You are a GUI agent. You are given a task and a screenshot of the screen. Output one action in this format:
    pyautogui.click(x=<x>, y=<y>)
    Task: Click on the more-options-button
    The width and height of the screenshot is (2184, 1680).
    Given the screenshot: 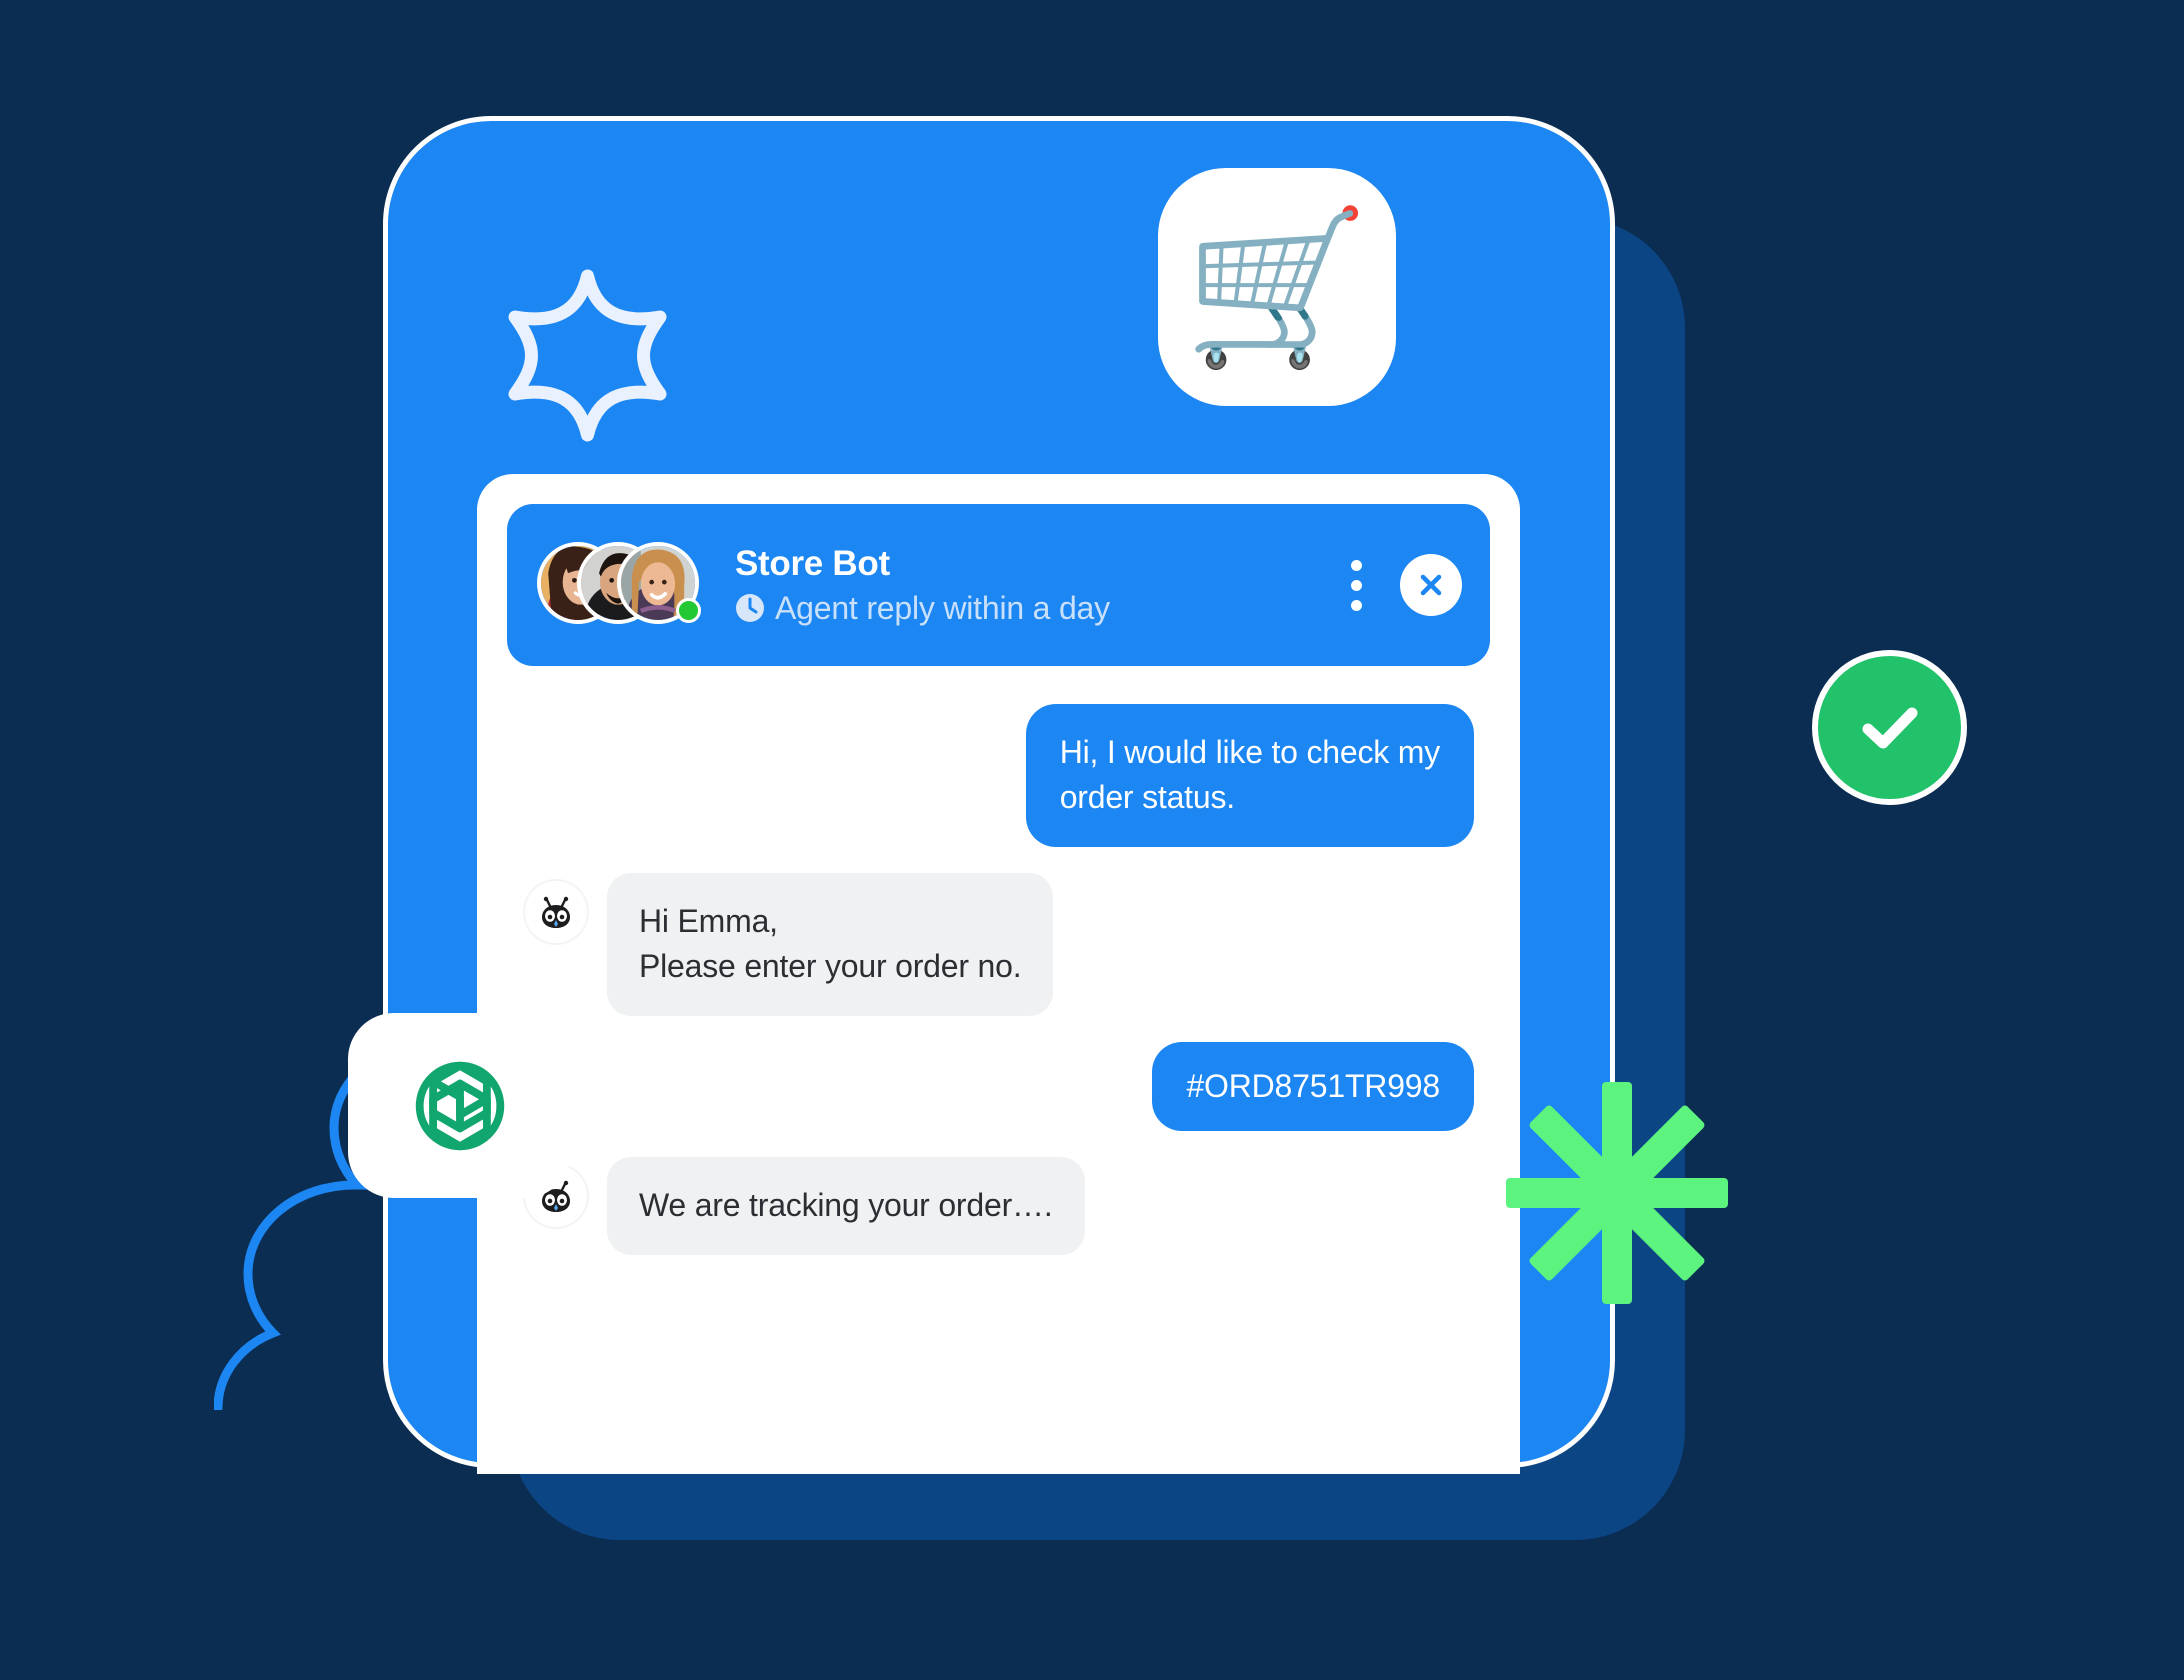 What is the action you would take?
    pyautogui.click(x=1356, y=585)
    